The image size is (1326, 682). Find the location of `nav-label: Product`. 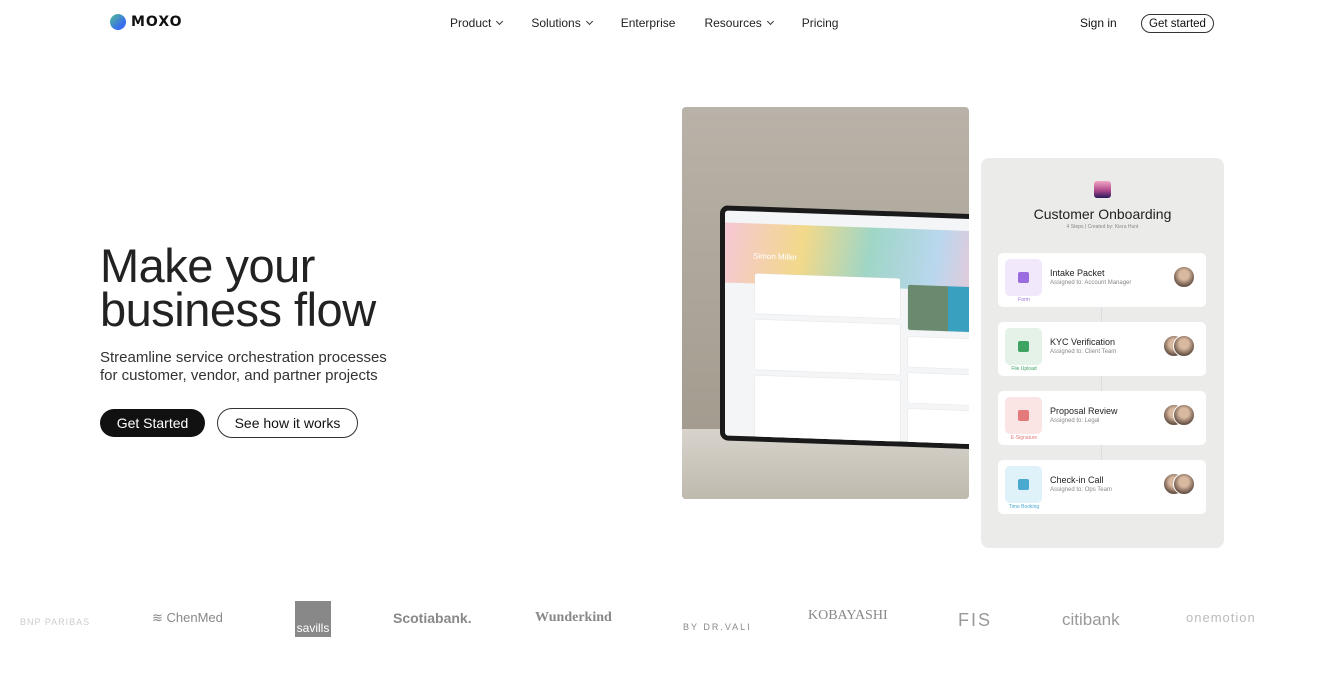

nav-label: Product is located at coordinates (471, 23).